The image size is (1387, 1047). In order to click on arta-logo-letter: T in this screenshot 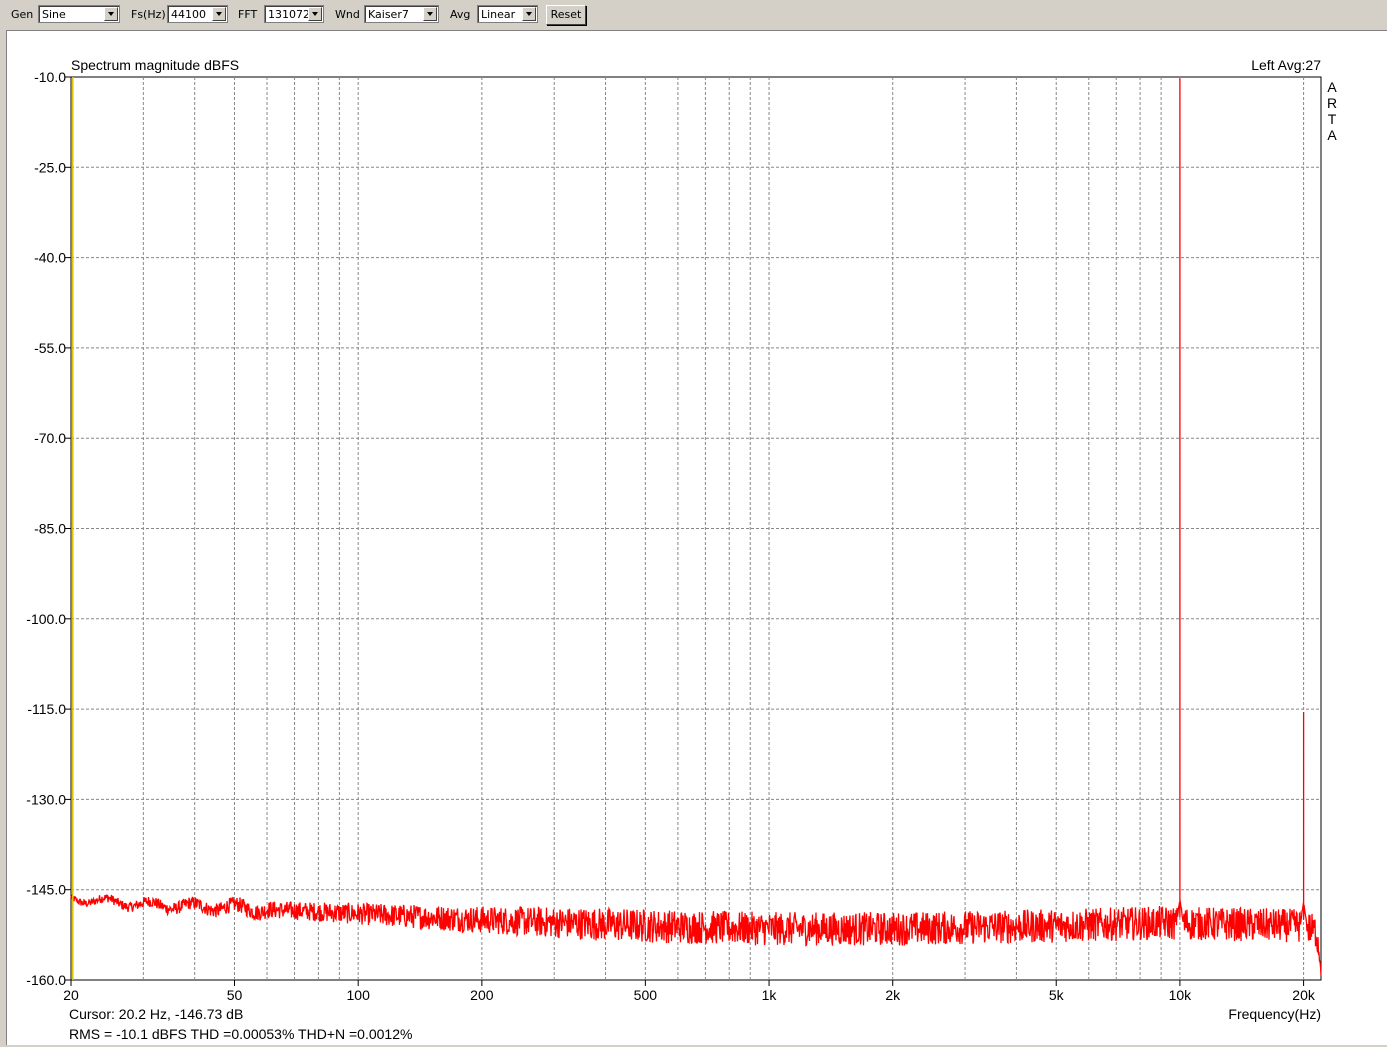, I will do `click(1332, 119)`.